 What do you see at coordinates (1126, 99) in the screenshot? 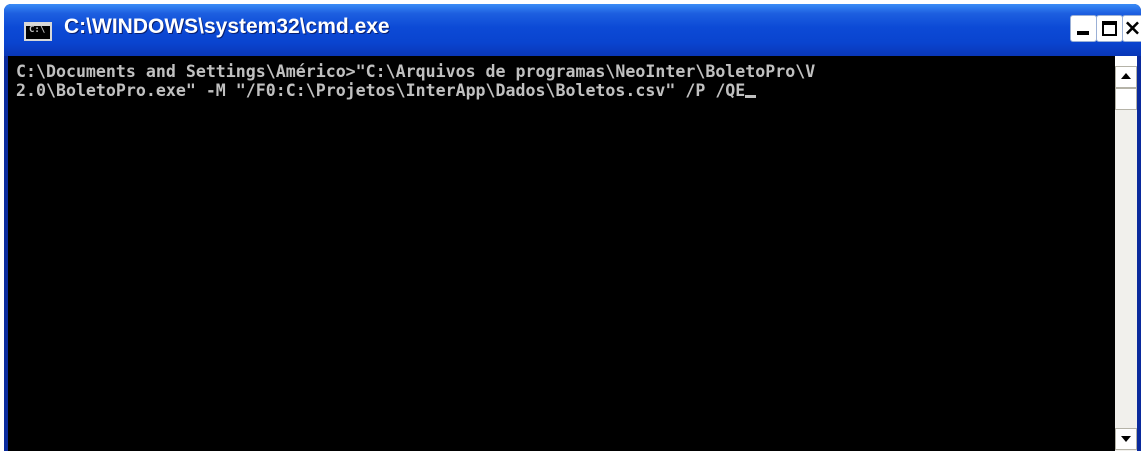
I see `scrollbar-thumb` at bounding box center [1126, 99].